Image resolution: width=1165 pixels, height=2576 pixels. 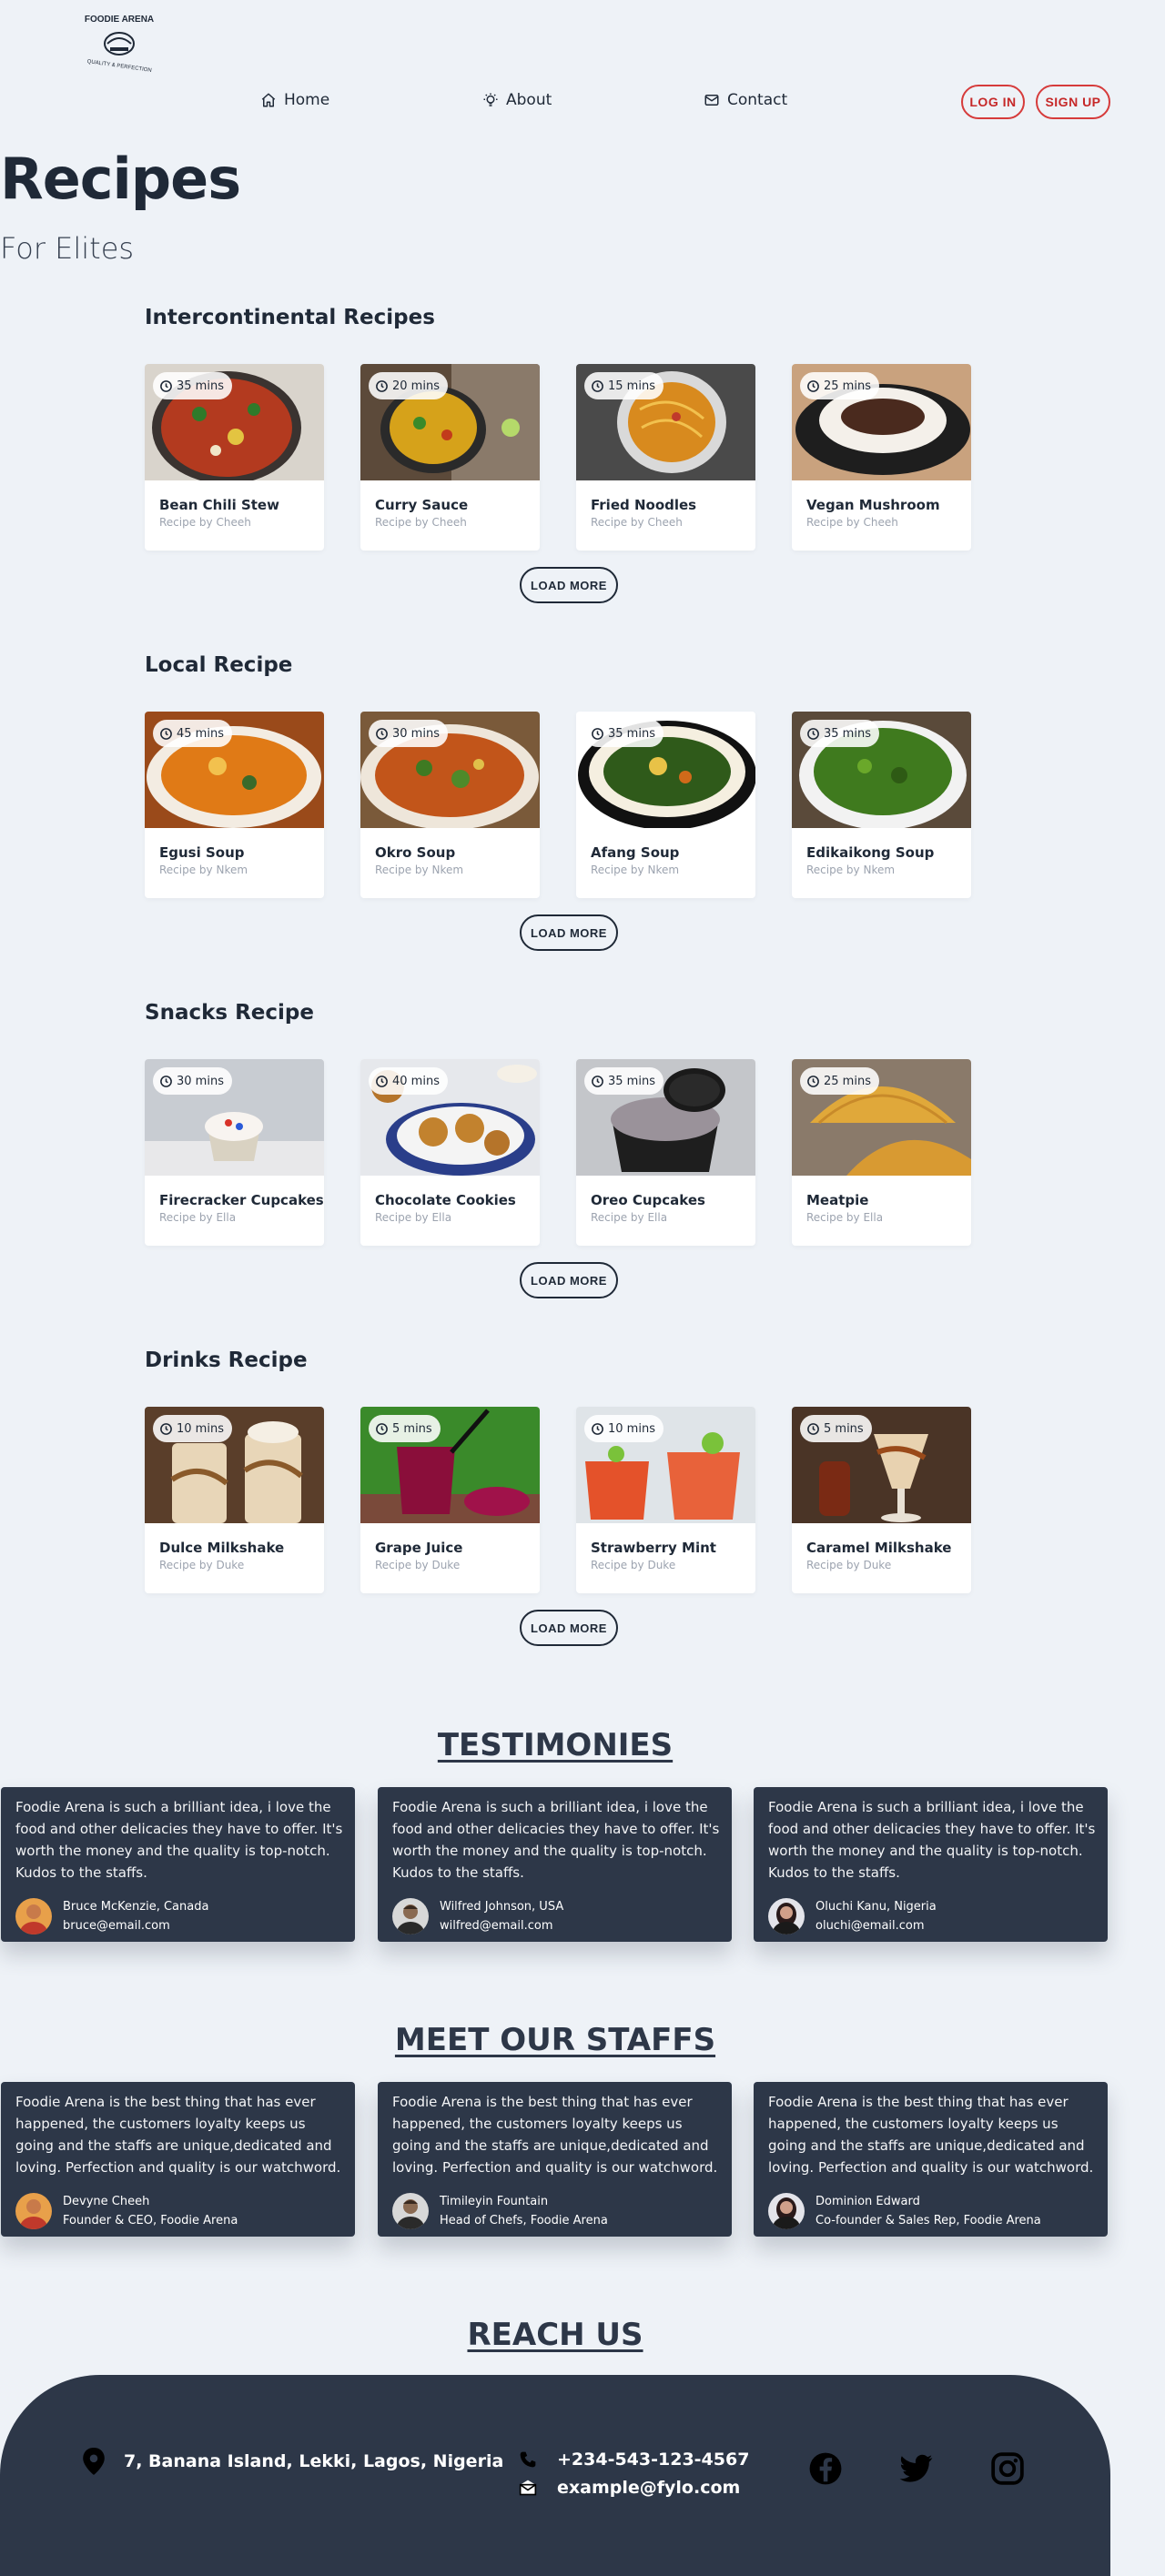 What do you see at coordinates (555, 1745) in the screenshot?
I see `testimonials-heading: TESTIMONIES` at bounding box center [555, 1745].